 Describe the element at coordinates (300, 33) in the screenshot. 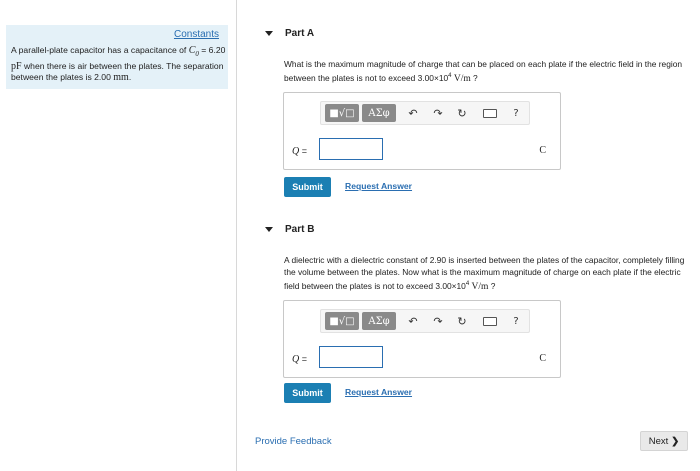

I see `part-a-title: Part A` at that location.